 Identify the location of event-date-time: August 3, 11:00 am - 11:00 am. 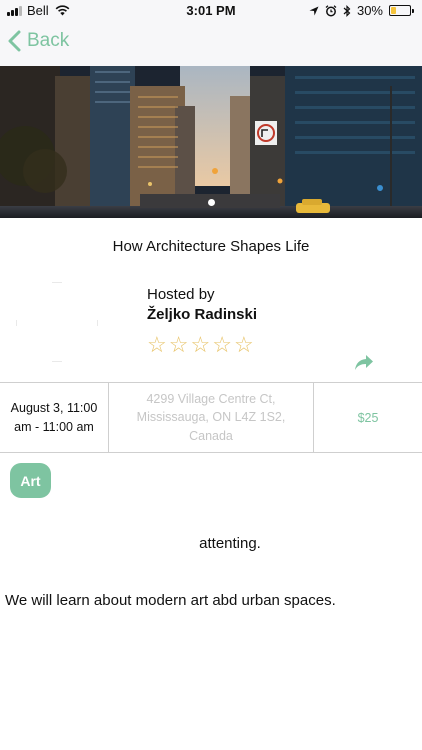
(54, 417).